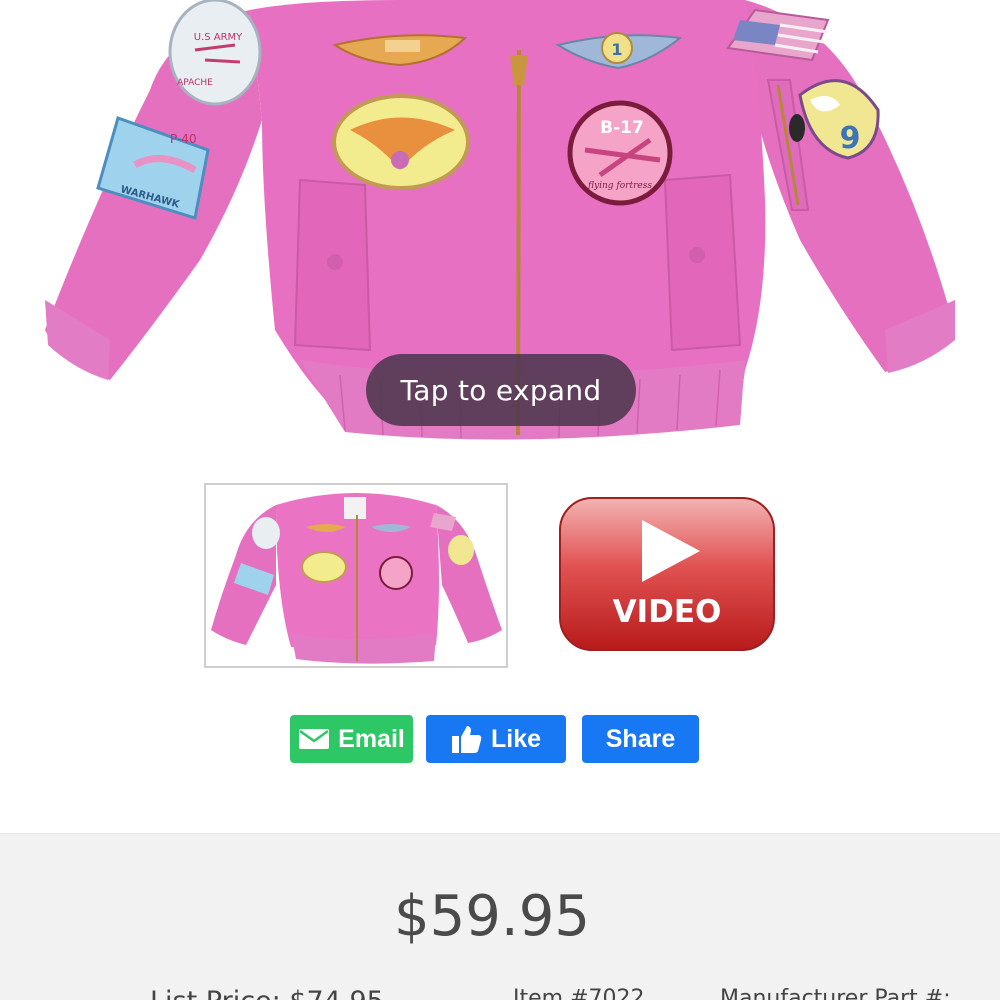 This screenshot has width=1000, height=1000. Describe the element at coordinates (183, 139) in the screenshot. I see `svg-text: P-40` at that location.